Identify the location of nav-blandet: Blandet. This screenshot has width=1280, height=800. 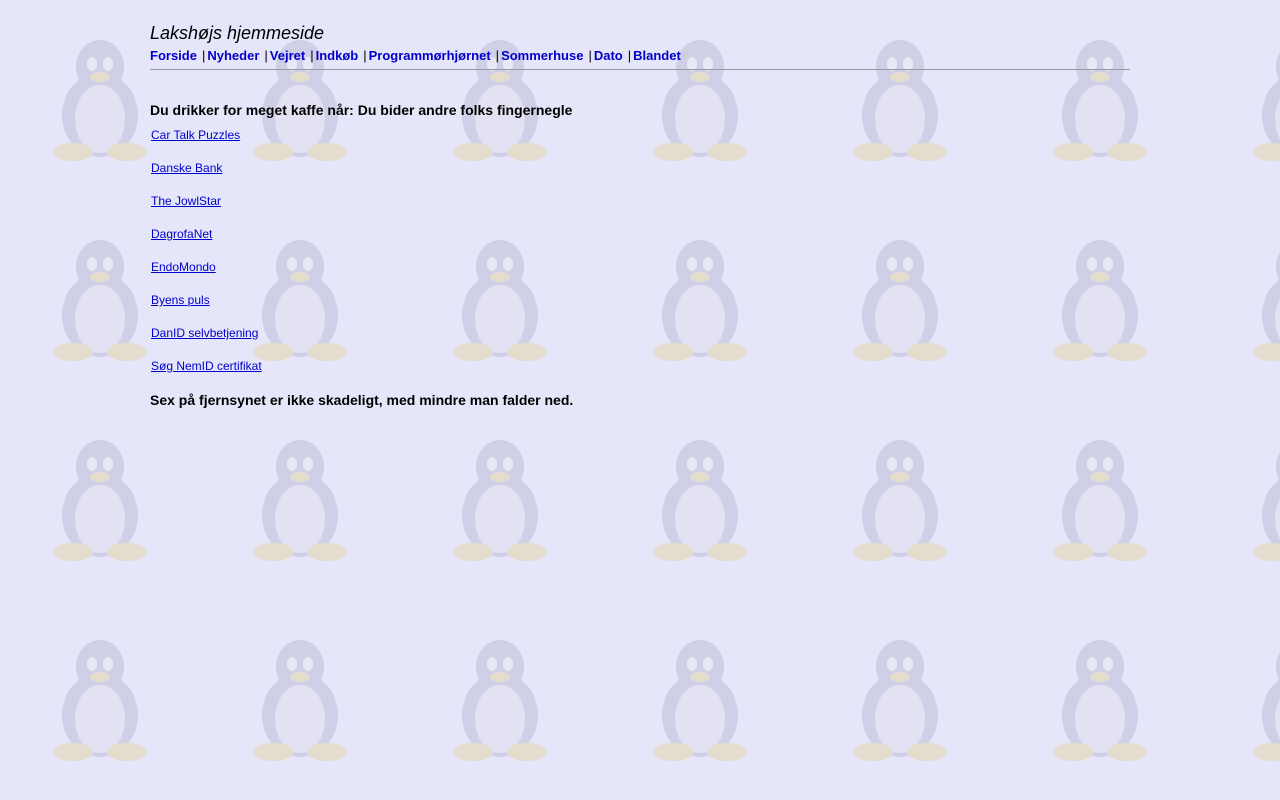
(657, 55).